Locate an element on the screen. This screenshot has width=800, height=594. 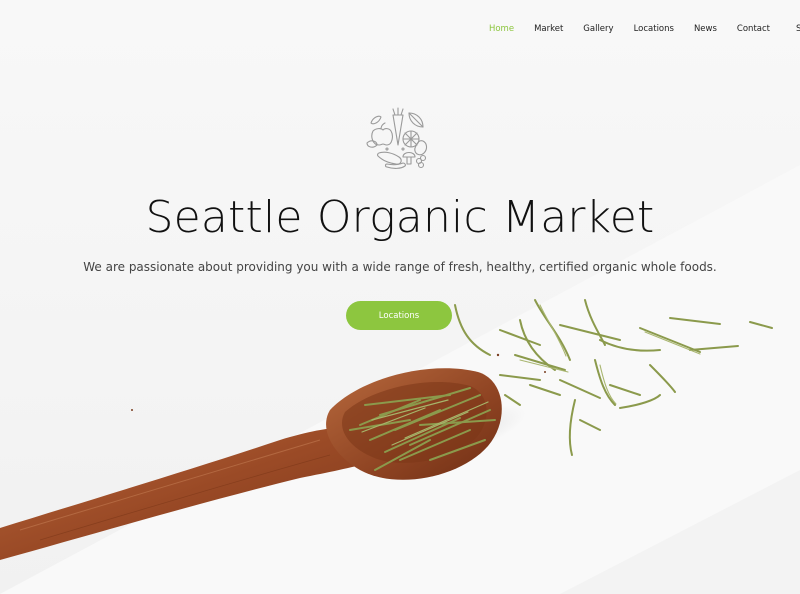
page-title: Seattle Organic Market is located at coordinates (400, 217).